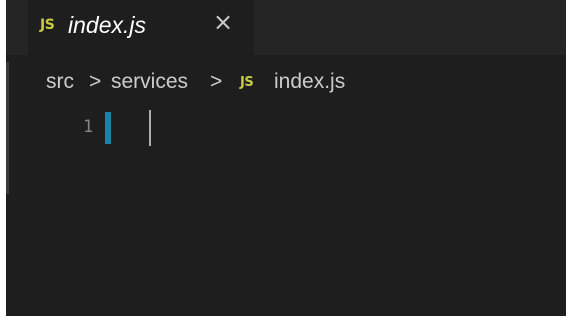  What do you see at coordinates (309, 82) in the screenshot?
I see `breadcrumb-item-index-js: index.js` at bounding box center [309, 82].